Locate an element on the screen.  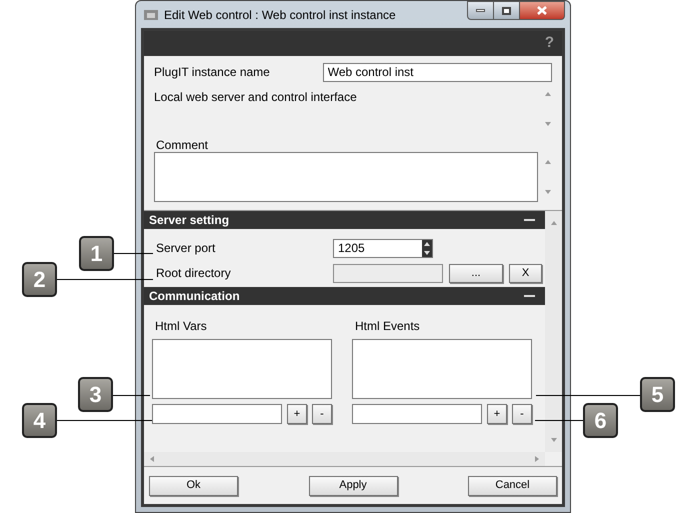
list-label: Html Events is located at coordinates (387, 324).